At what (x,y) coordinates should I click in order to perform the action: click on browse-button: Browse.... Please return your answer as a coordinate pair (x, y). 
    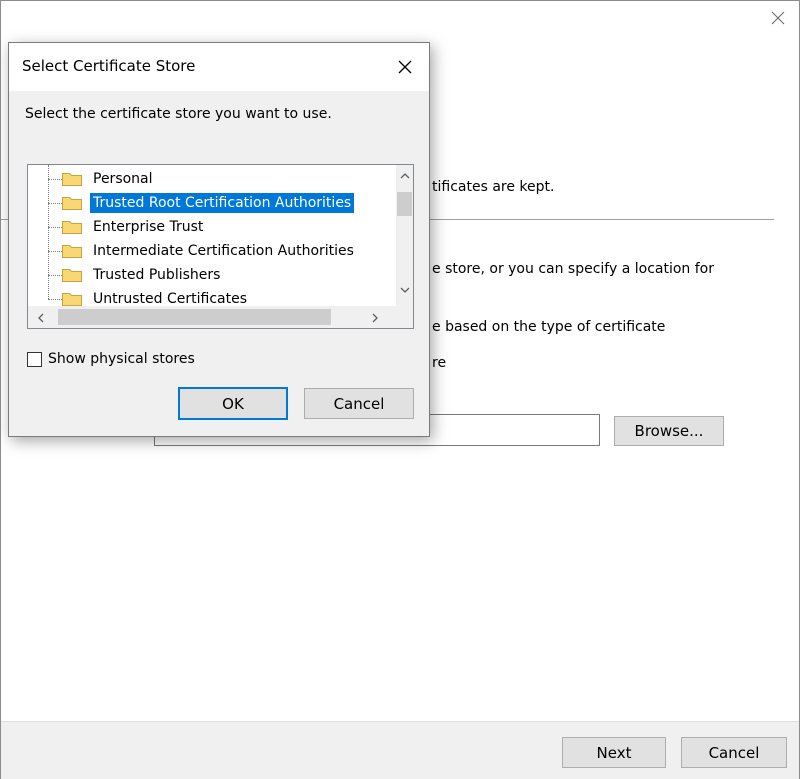
    Looking at the image, I should click on (669, 431).